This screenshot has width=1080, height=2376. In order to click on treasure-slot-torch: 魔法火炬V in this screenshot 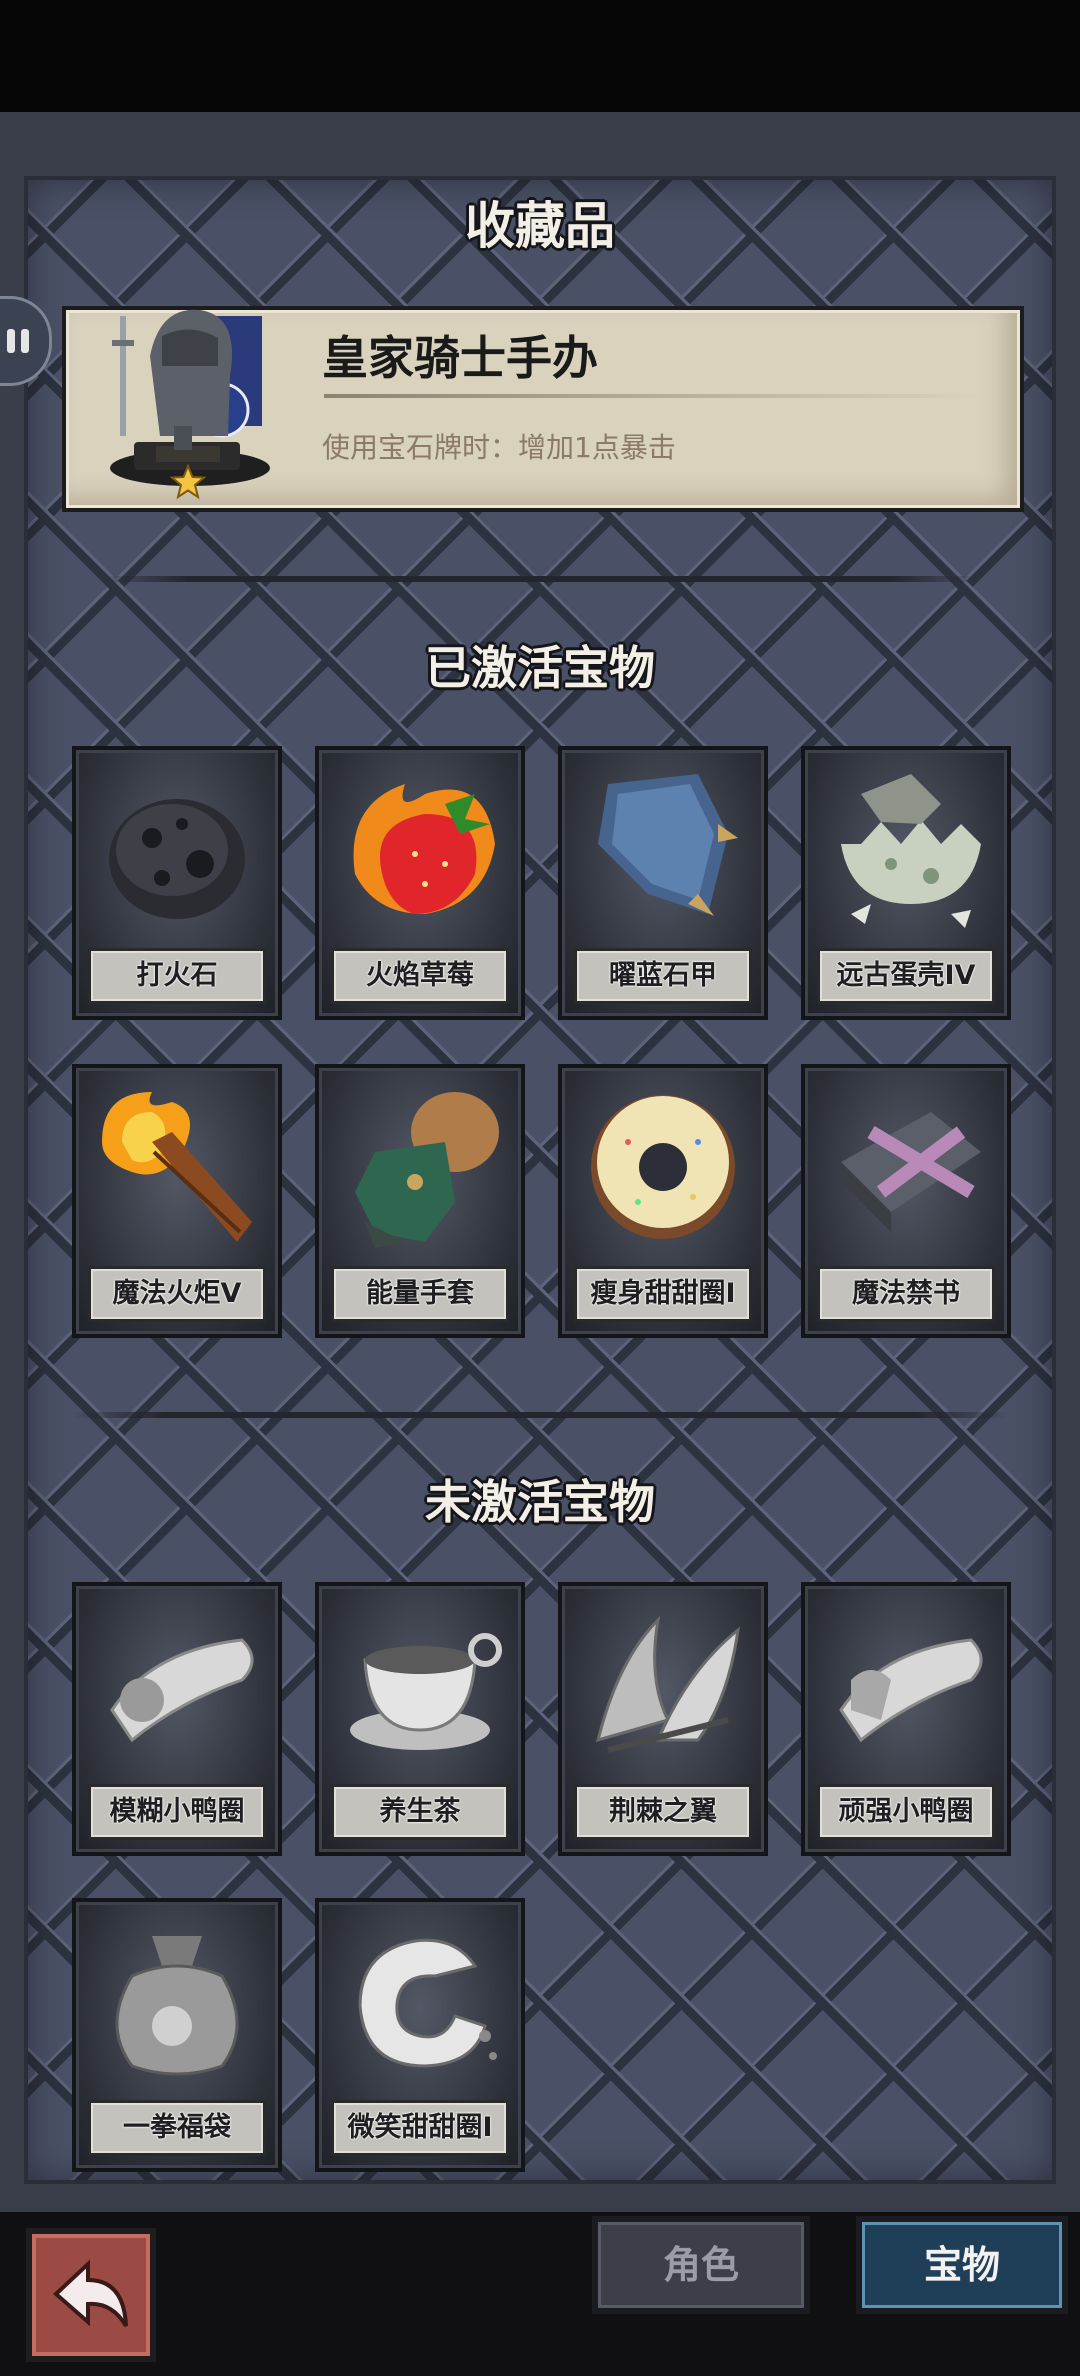, I will do `click(177, 1201)`.